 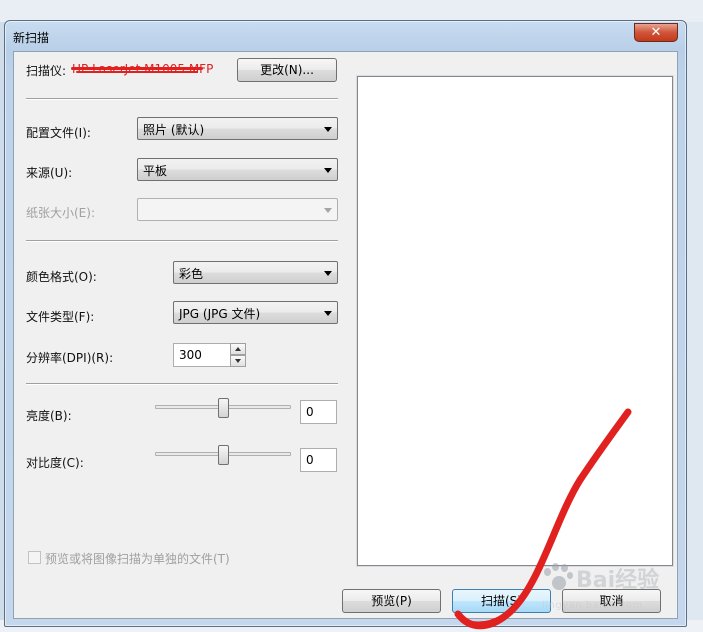 I want to click on separate-files-label: 预览或将图像扫描为单独的文件(T), so click(x=137, y=559).